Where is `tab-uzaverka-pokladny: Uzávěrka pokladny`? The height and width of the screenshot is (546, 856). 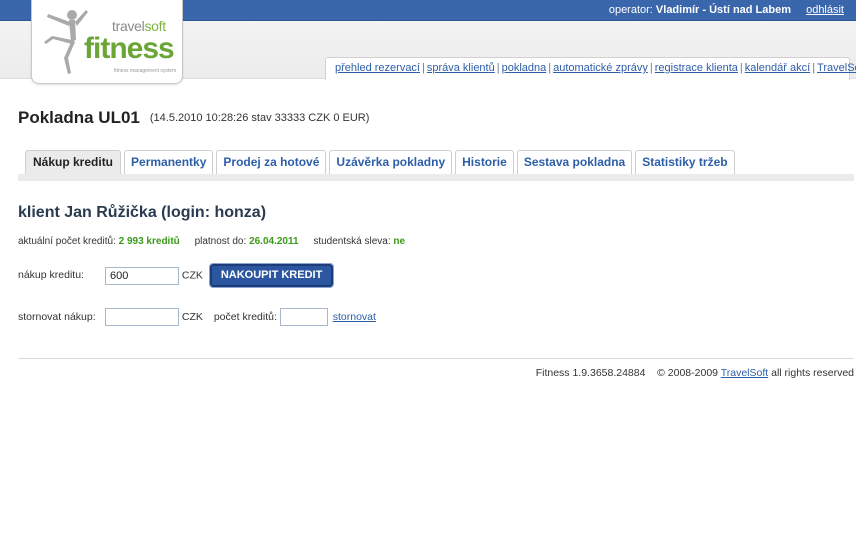
tab-uzaverka-pokladny: Uzávěrka pokladny is located at coordinates (391, 162).